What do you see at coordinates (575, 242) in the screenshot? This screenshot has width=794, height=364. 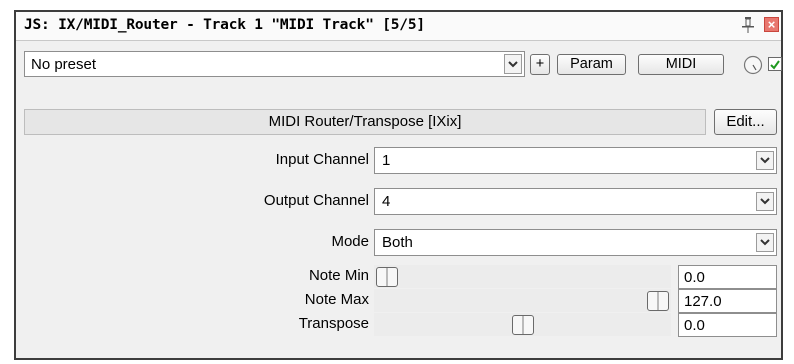 I see `mode-dropdown: Both` at bounding box center [575, 242].